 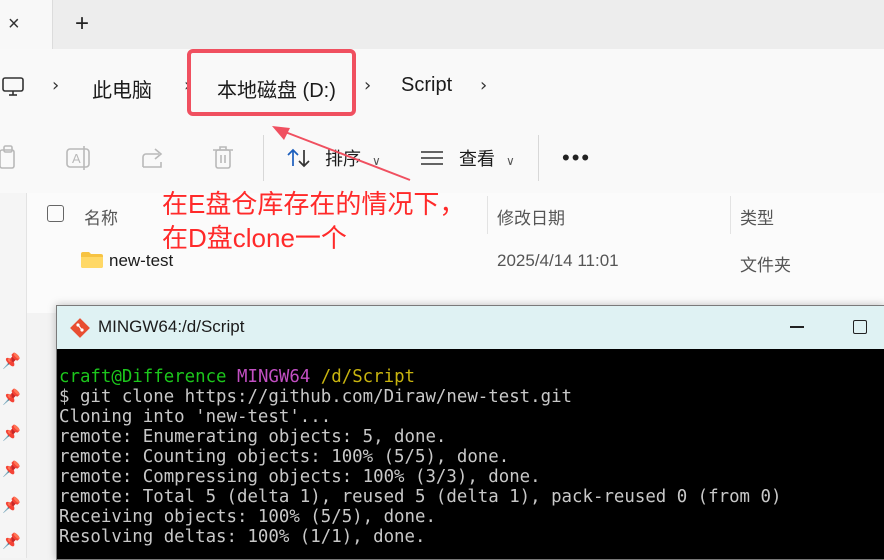 What do you see at coordinates (55, 213) in the screenshot?
I see `select-all-checkbox` at bounding box center [55, 213].